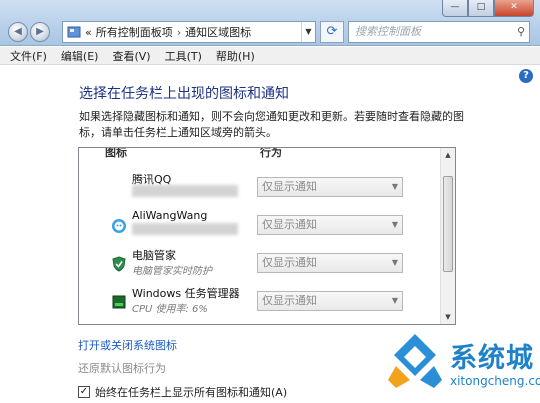  I want to click on control-panel-icon, so click(74, 32).